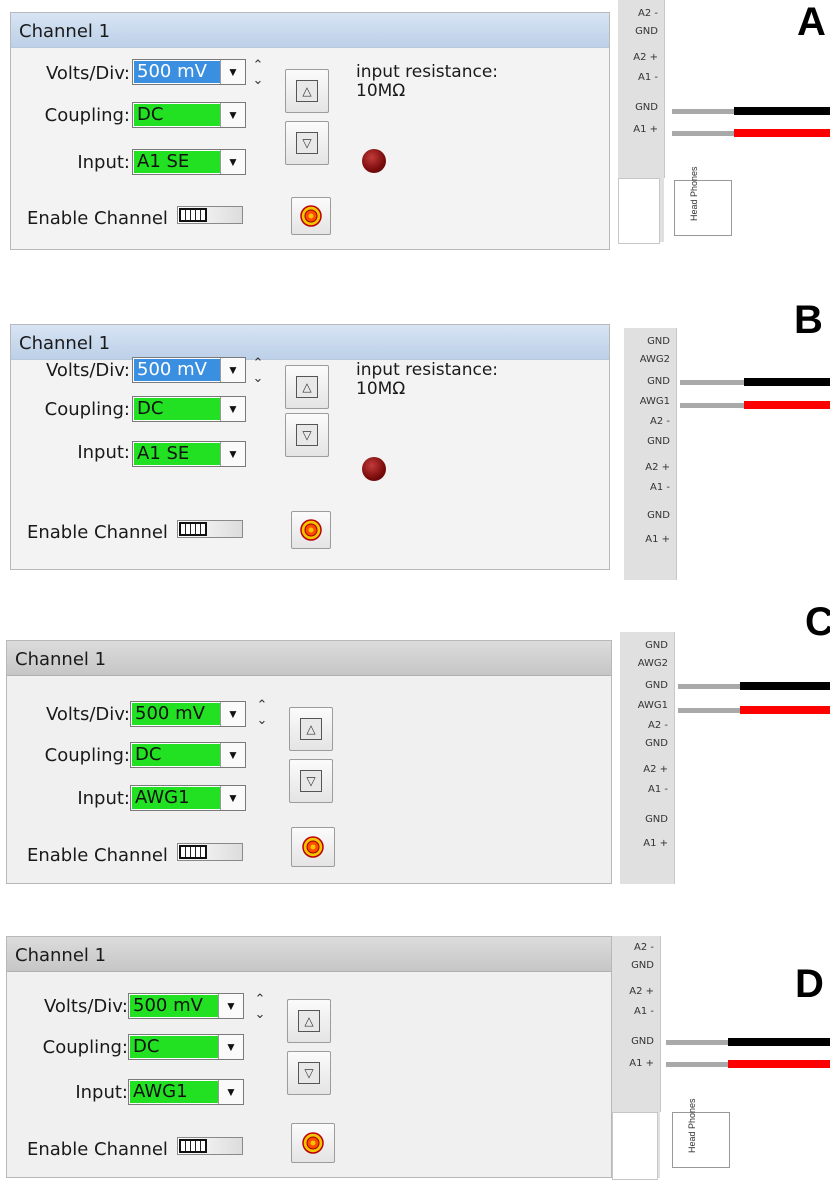 The height and width of the screenshot is (1180, 830). I want to click on breadboard-edge-c, so click(708, 758).